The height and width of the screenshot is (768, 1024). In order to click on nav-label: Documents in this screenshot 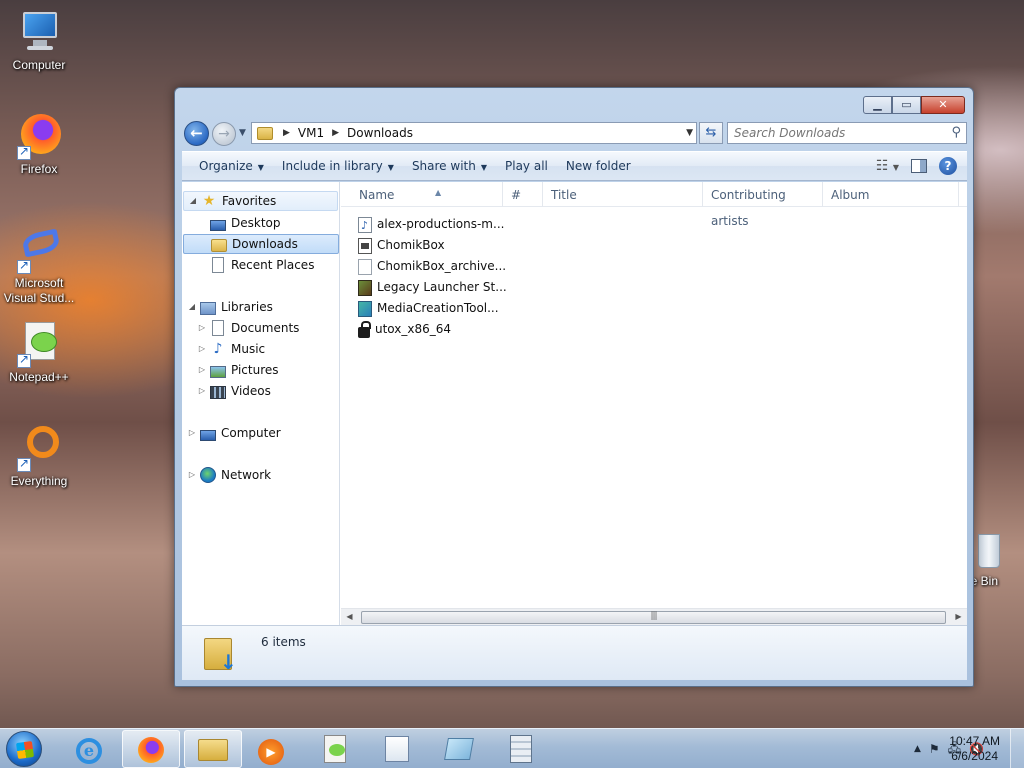, I will do `click(265, 328)`.